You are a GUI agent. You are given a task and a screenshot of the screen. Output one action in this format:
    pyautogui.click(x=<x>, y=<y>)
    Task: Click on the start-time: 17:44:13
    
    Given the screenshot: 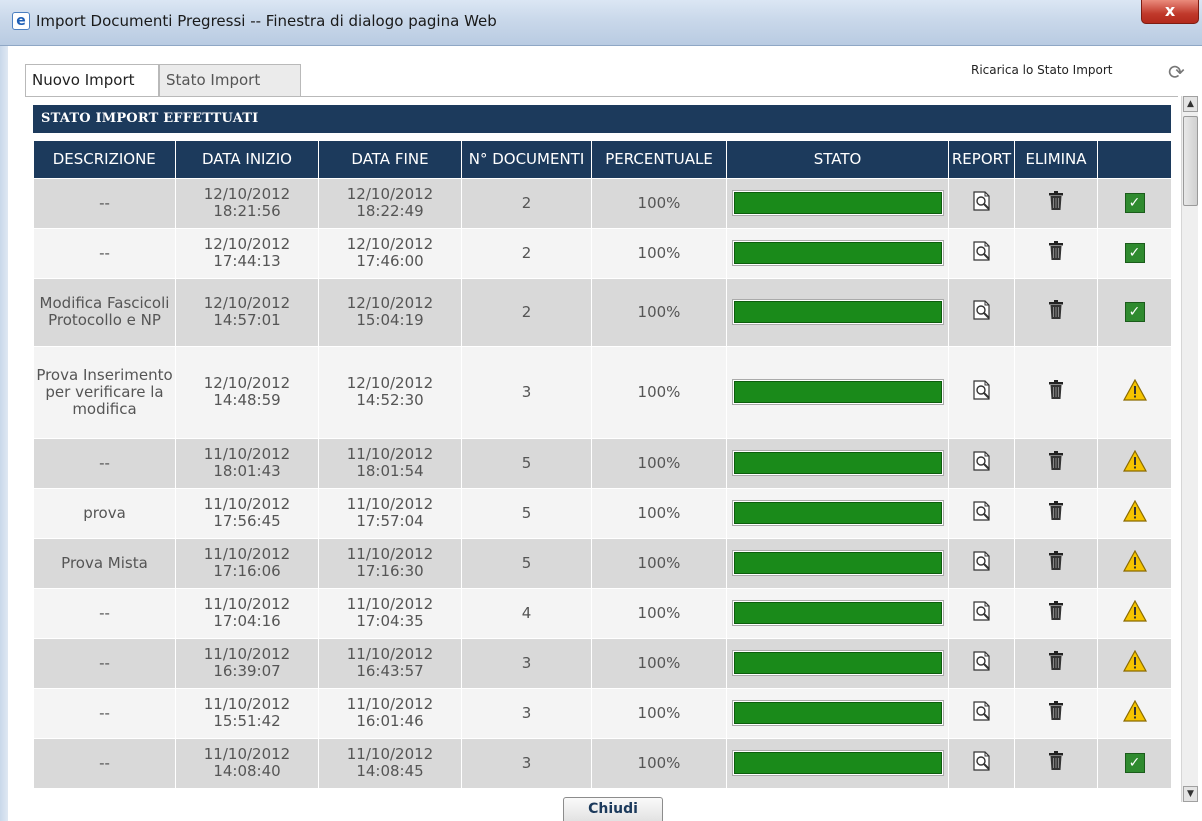 What is the action you would take?
    pyautogui.click(x=247, y=261)
    